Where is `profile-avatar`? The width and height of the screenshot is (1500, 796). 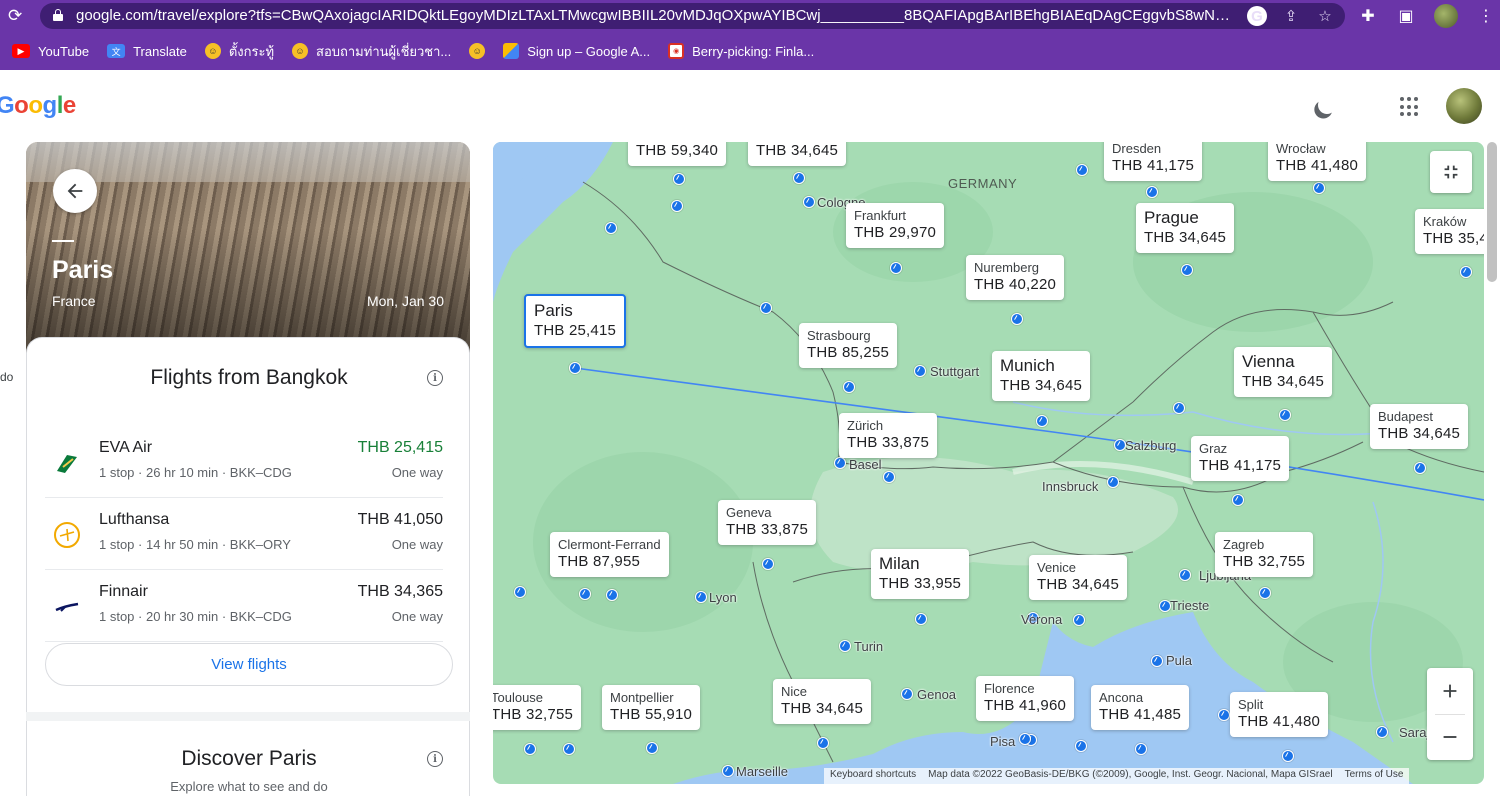 profile-avatar is located at coordinates (1446, 16).